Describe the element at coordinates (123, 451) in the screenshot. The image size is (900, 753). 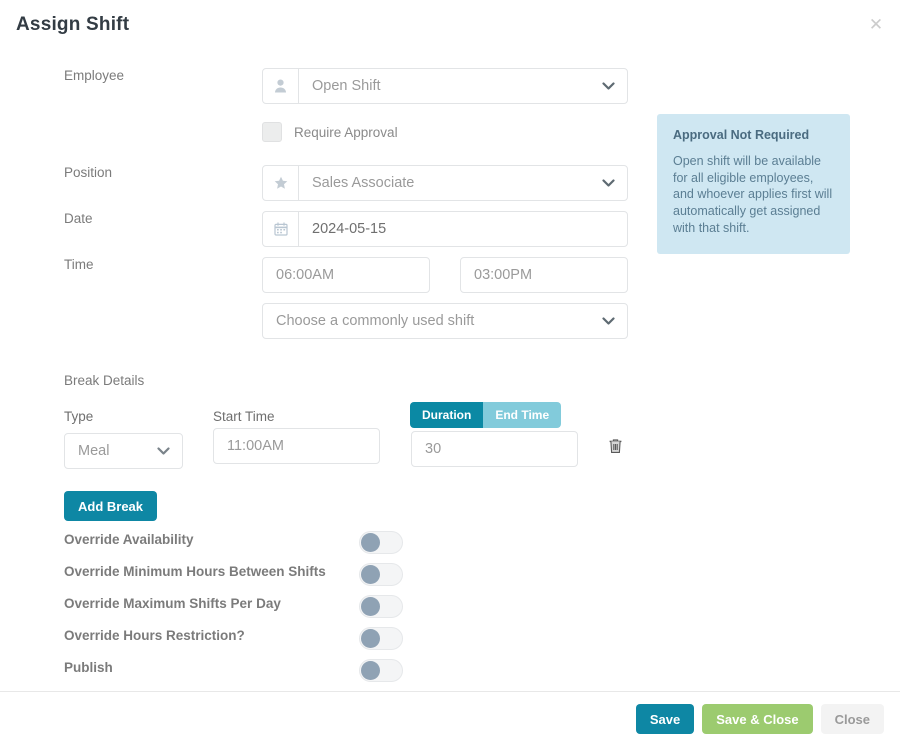
I see `break-type-select: Meal` at that location.